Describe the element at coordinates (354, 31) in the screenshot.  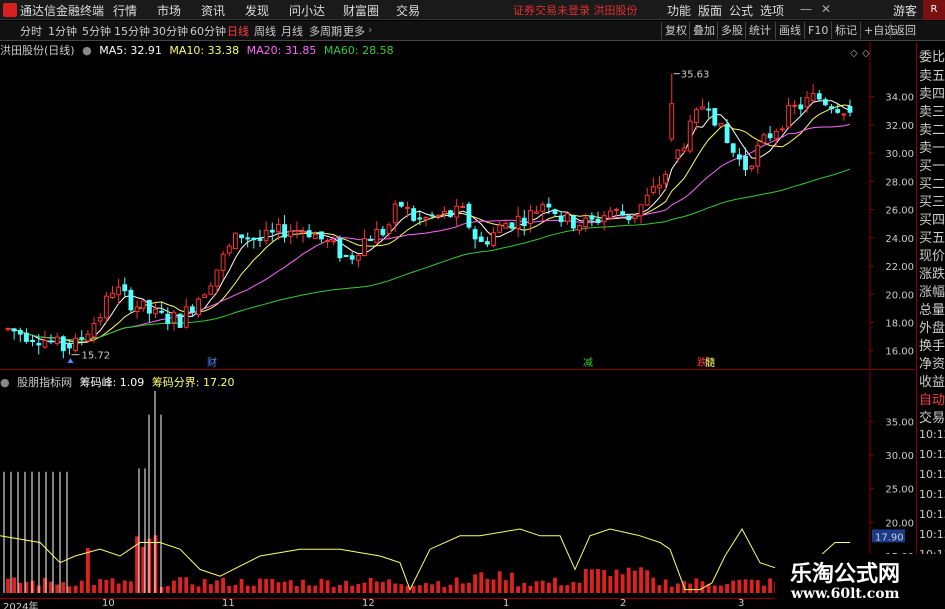
I see `period-more: 更多` at that location.